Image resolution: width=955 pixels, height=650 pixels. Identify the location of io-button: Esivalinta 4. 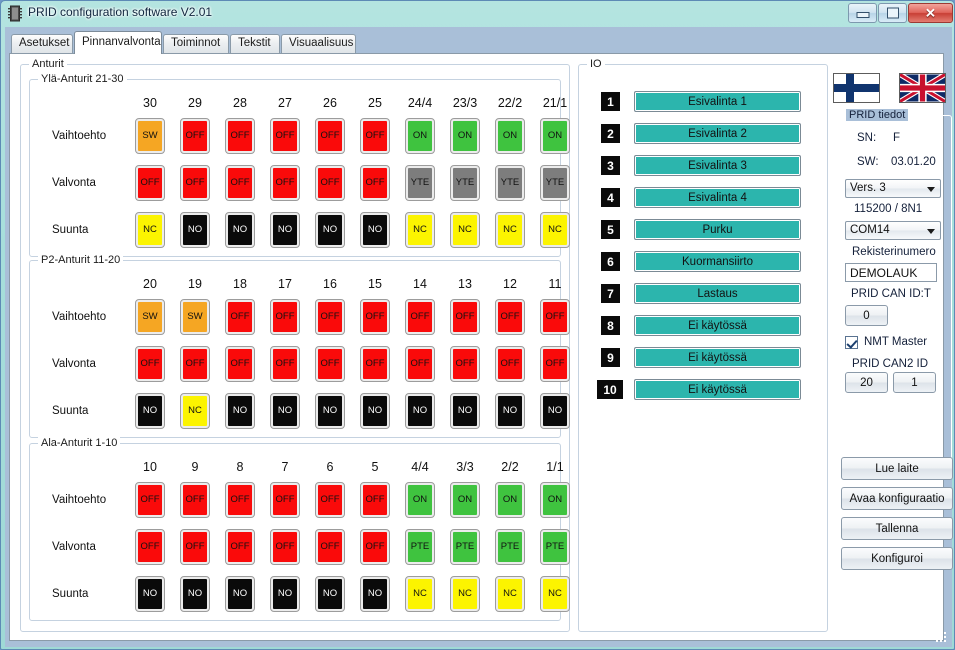
(717, 197).